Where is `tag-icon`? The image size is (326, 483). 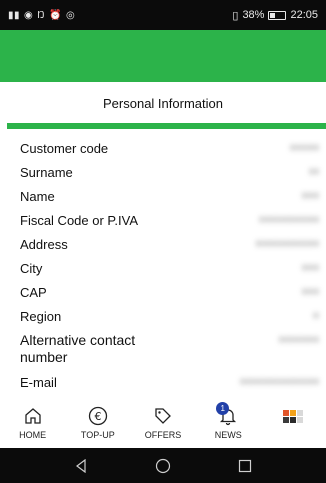
tag-icon is located at coordinates (163, 416).